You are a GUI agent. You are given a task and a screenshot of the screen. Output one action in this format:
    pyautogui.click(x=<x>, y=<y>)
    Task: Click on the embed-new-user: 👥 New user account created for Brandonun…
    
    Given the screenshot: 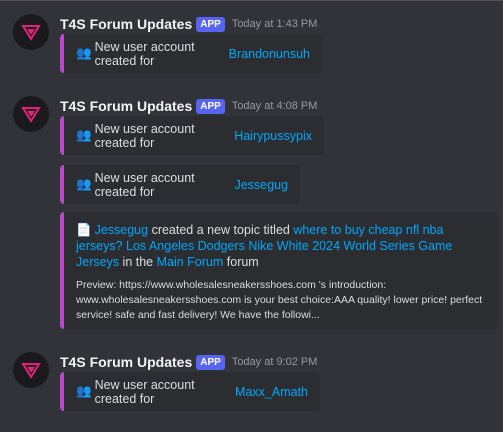 What is the action you would take?
    pyautogui.click(x=191, y=53)
    